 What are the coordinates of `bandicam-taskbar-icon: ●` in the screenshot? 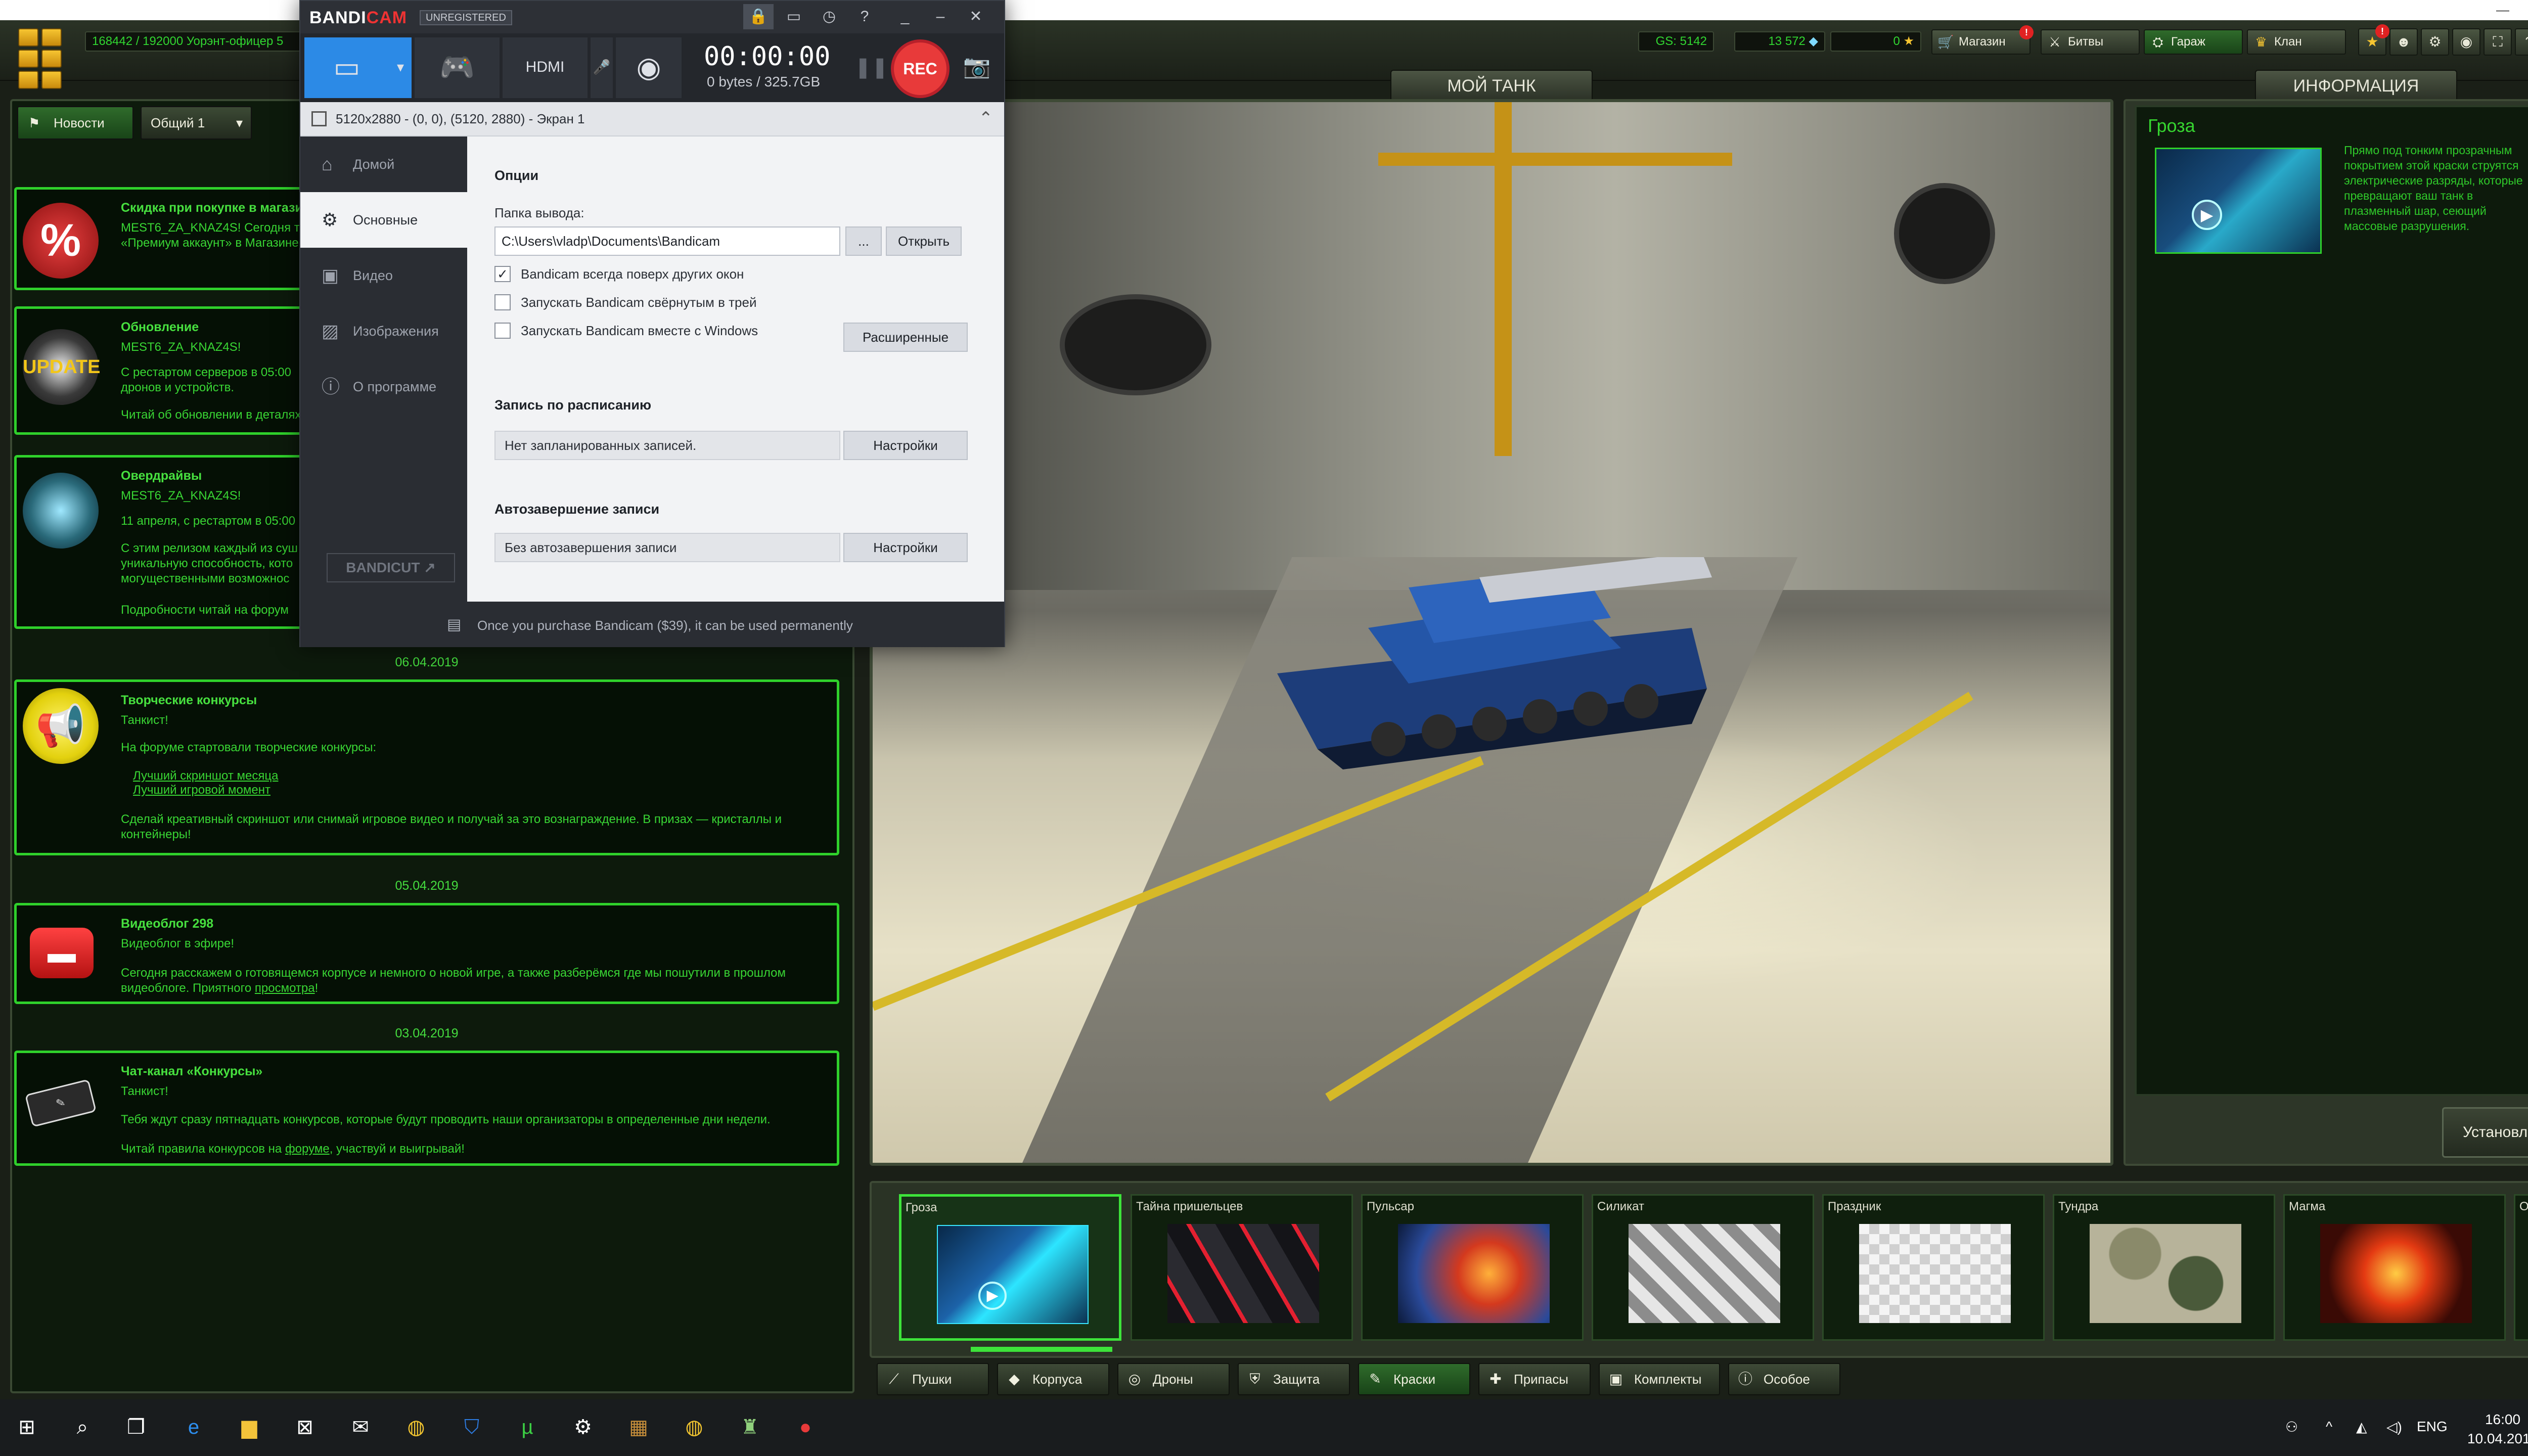 It's located at (806, 1427).